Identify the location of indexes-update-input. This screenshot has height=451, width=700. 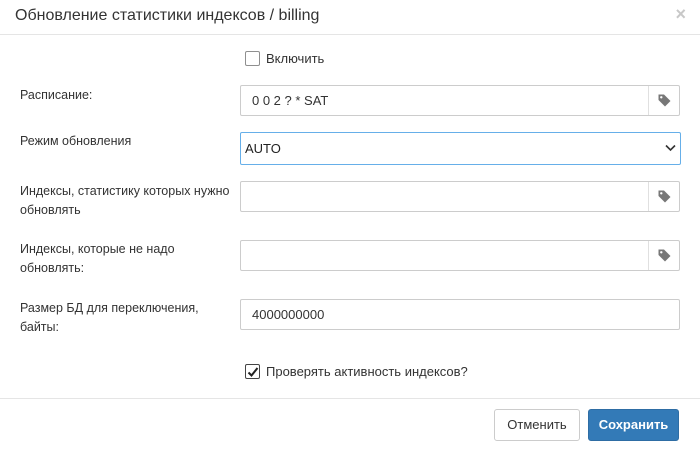
(460, 196).